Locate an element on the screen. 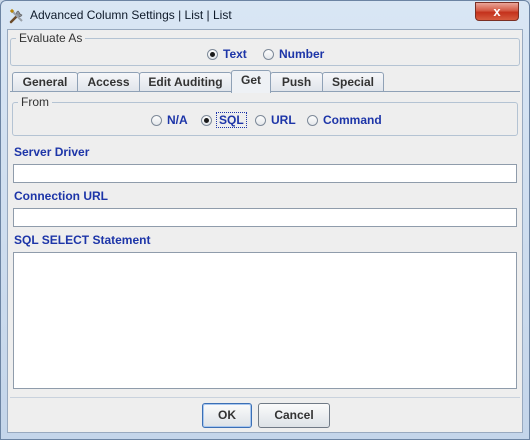  connection-url-label: Connection URL is located at coordinates (61, 196).